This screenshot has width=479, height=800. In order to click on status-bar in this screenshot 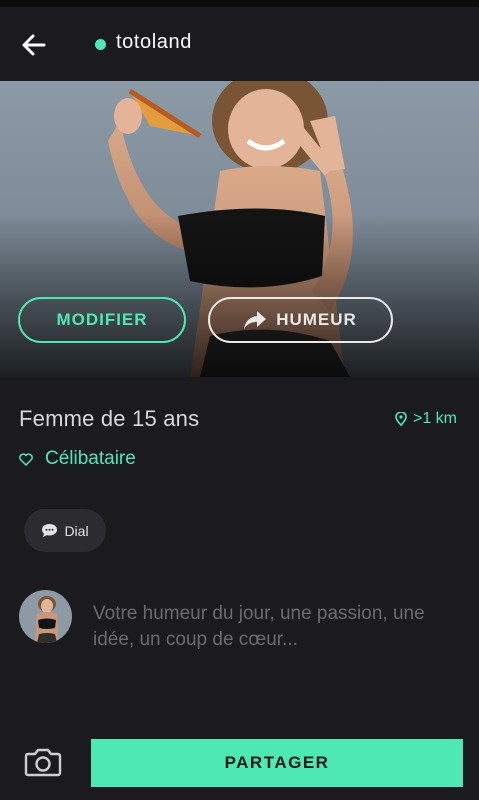, I will do `click(239, 3)`.